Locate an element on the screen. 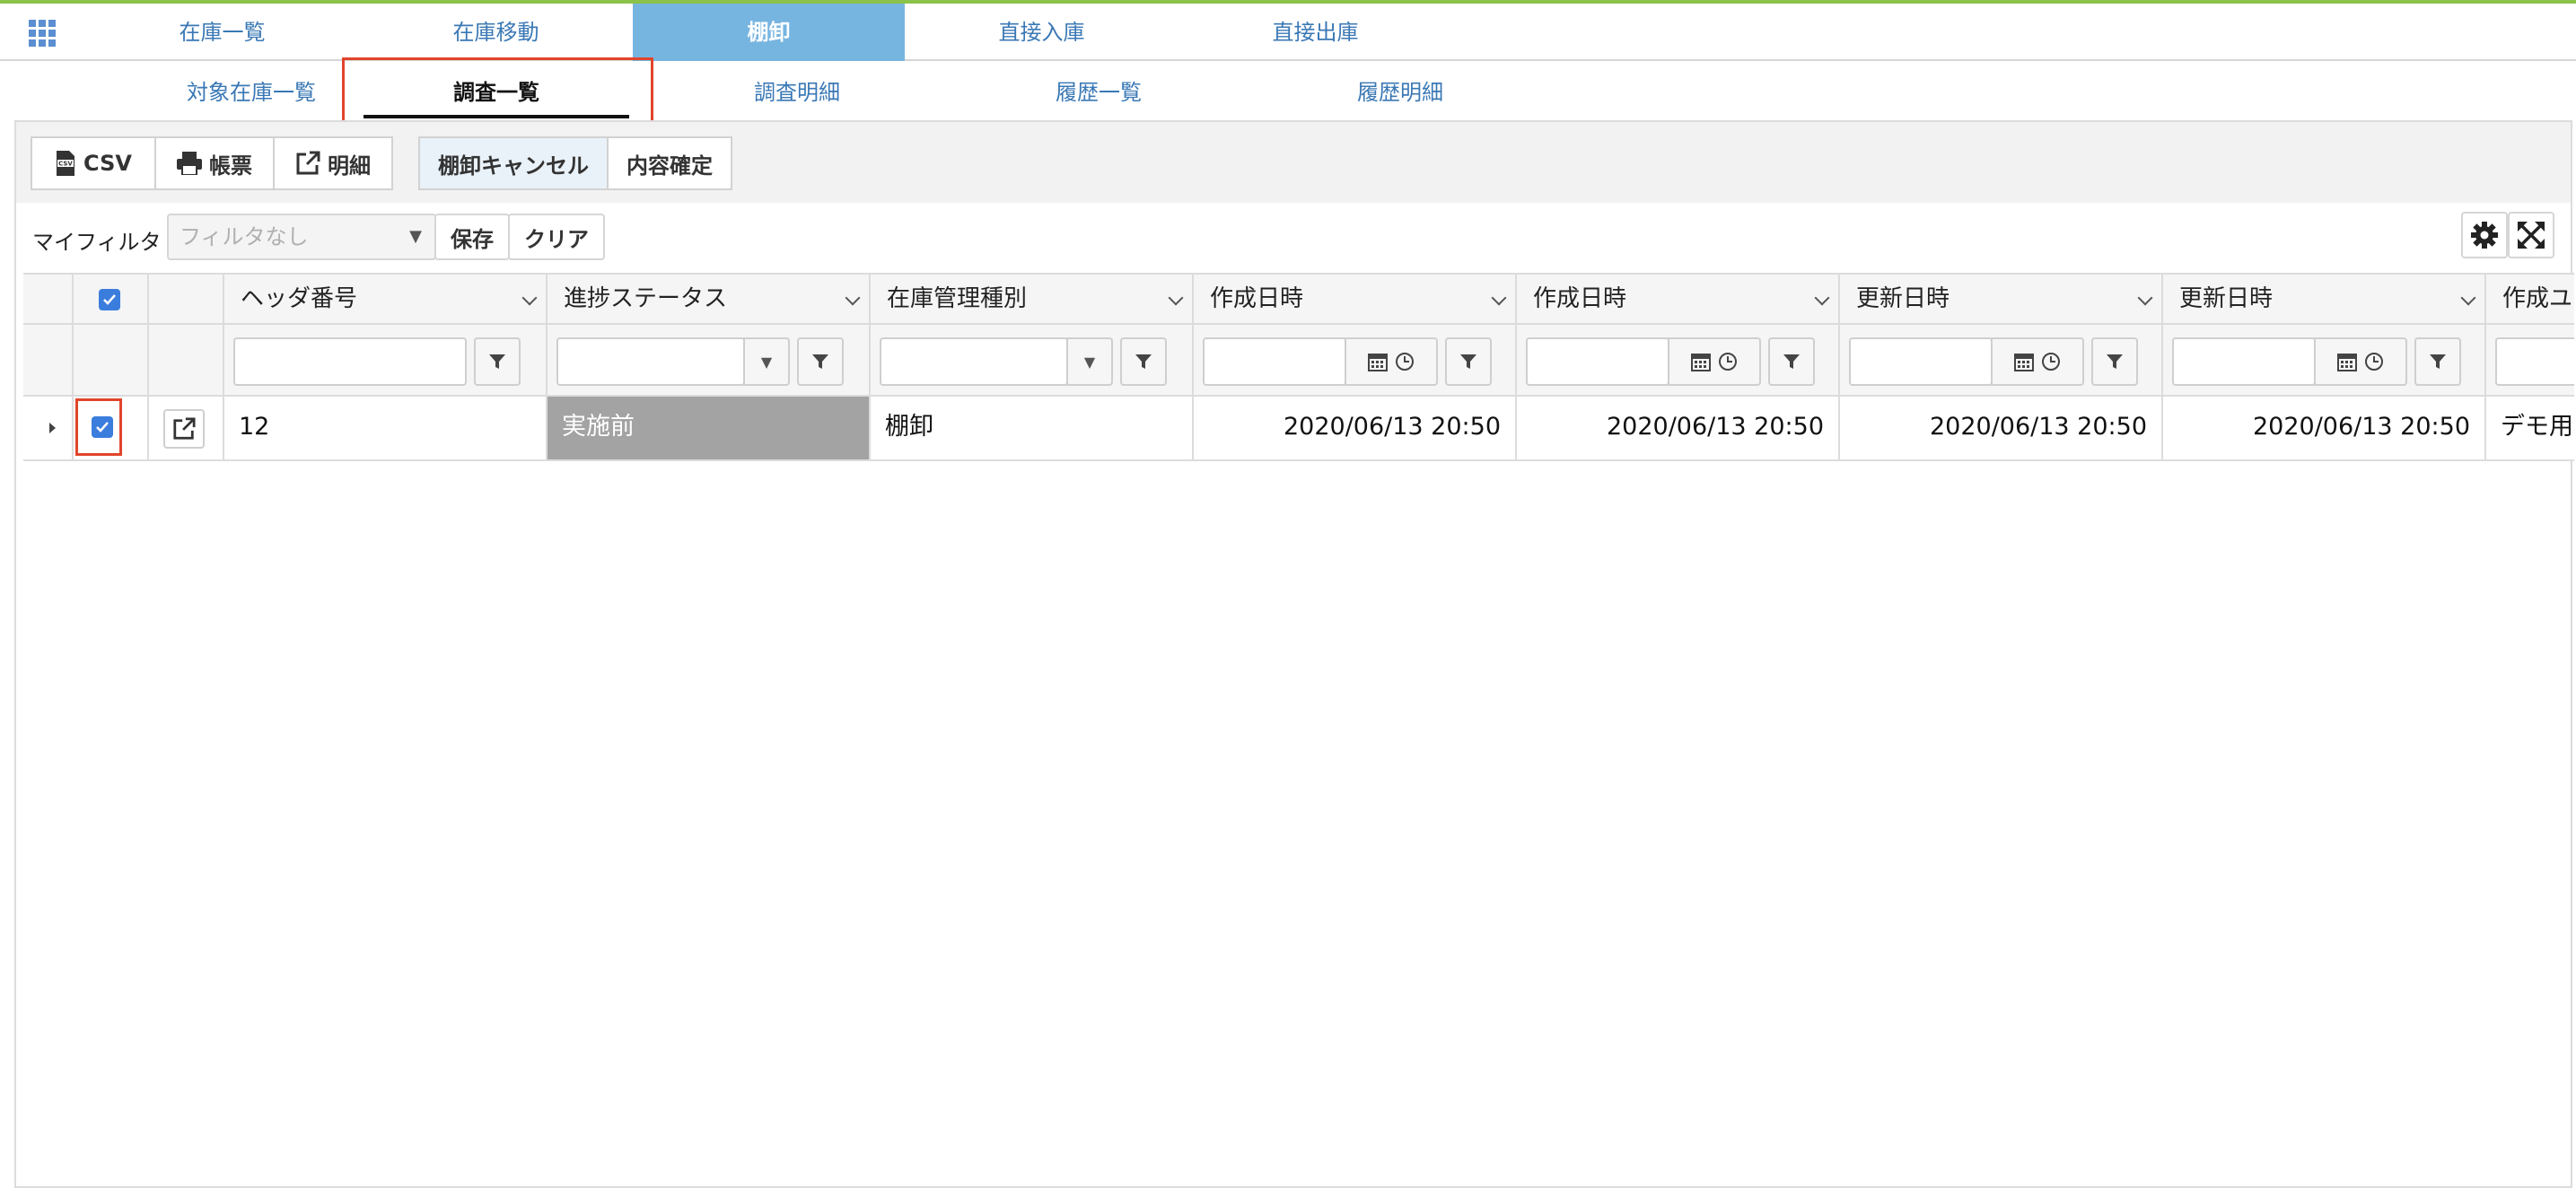  filter-icon is located at coordinates (1791, 361).